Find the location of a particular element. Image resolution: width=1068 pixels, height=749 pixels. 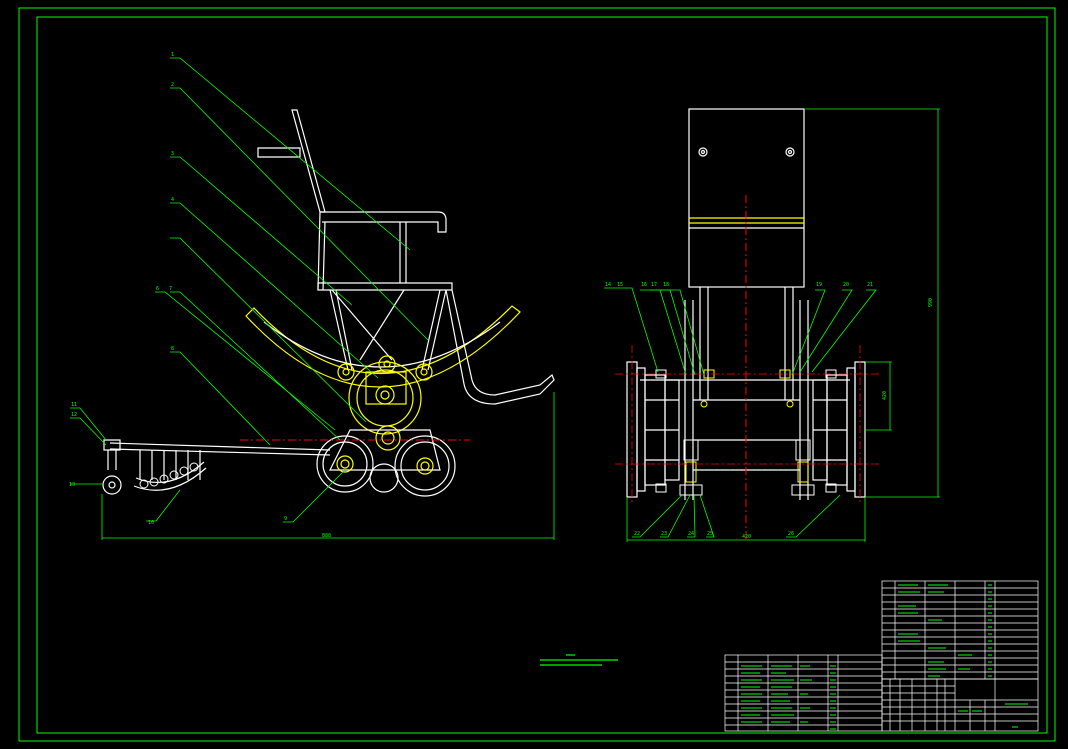

leader-7: 7 is located at coordinates (170, 289).